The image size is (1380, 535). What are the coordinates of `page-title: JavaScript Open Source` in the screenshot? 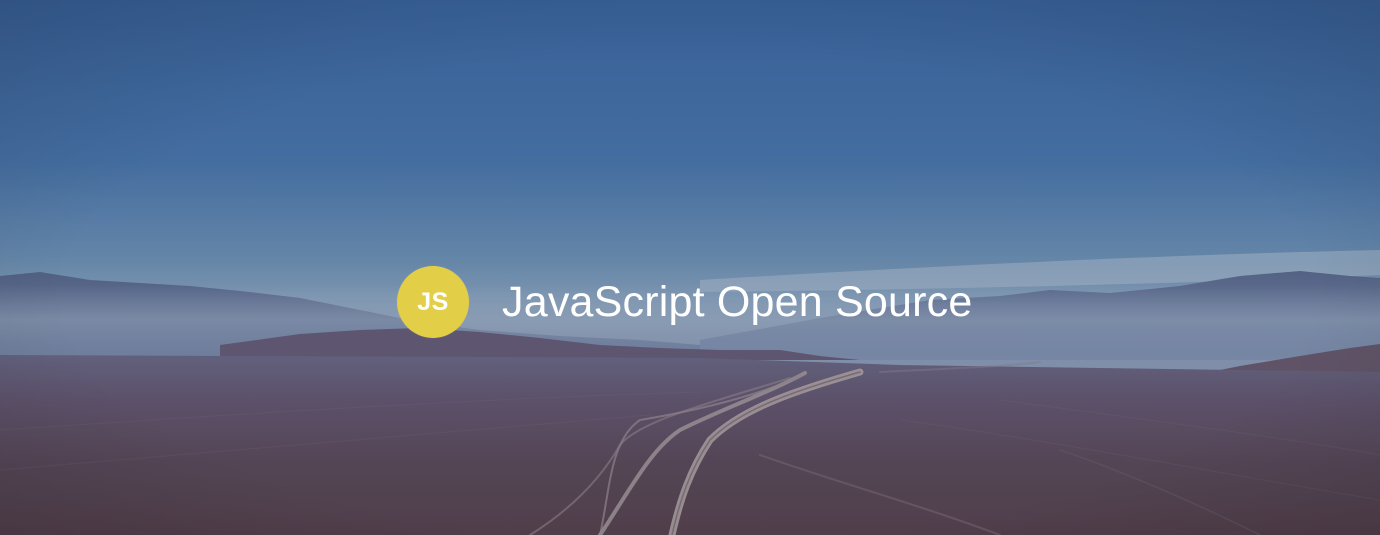 It's located at (737, 302).